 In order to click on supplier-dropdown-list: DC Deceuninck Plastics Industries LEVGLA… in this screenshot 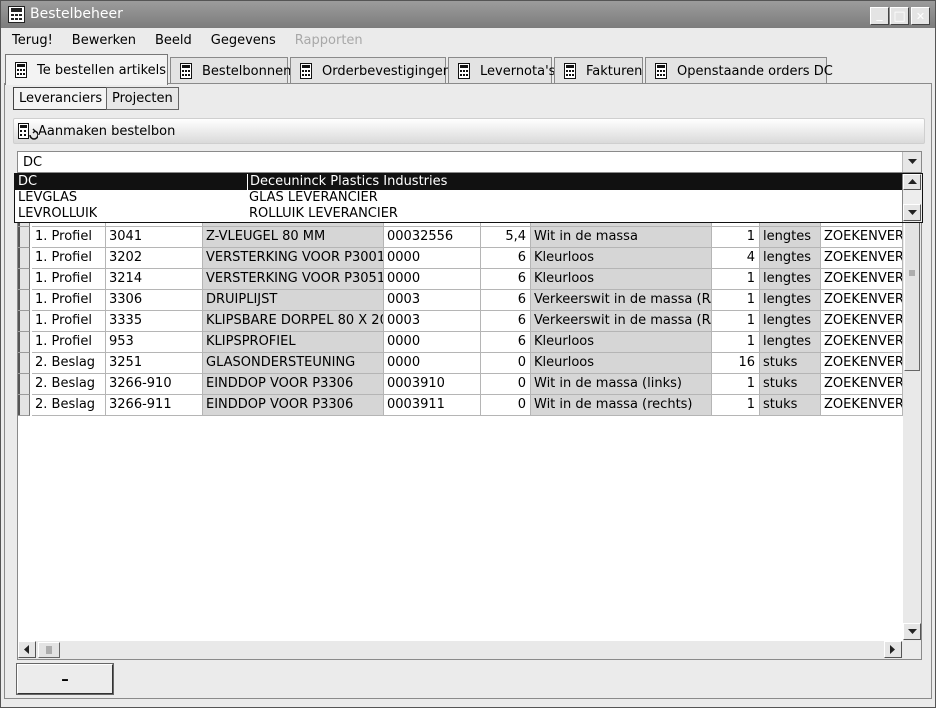, I will do `click(468, 198)`.